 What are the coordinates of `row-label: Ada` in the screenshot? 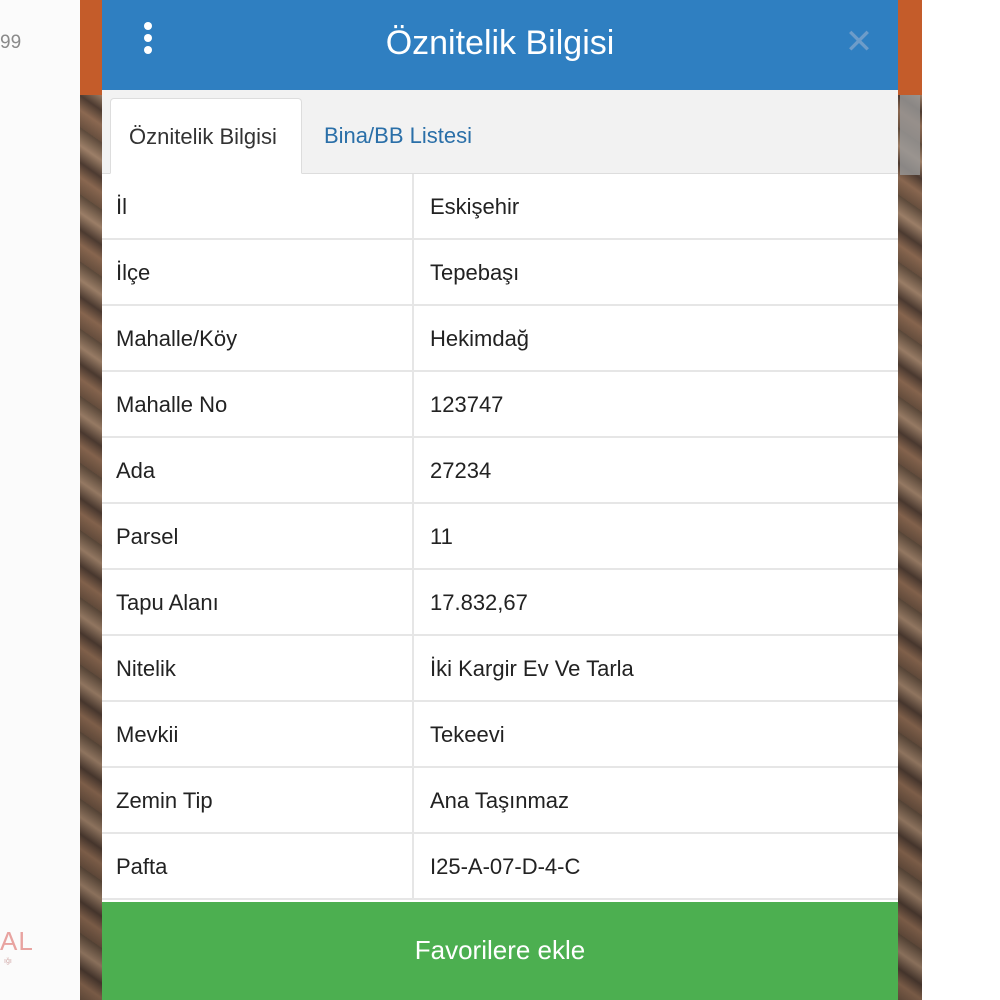 It's located at (258, 470).